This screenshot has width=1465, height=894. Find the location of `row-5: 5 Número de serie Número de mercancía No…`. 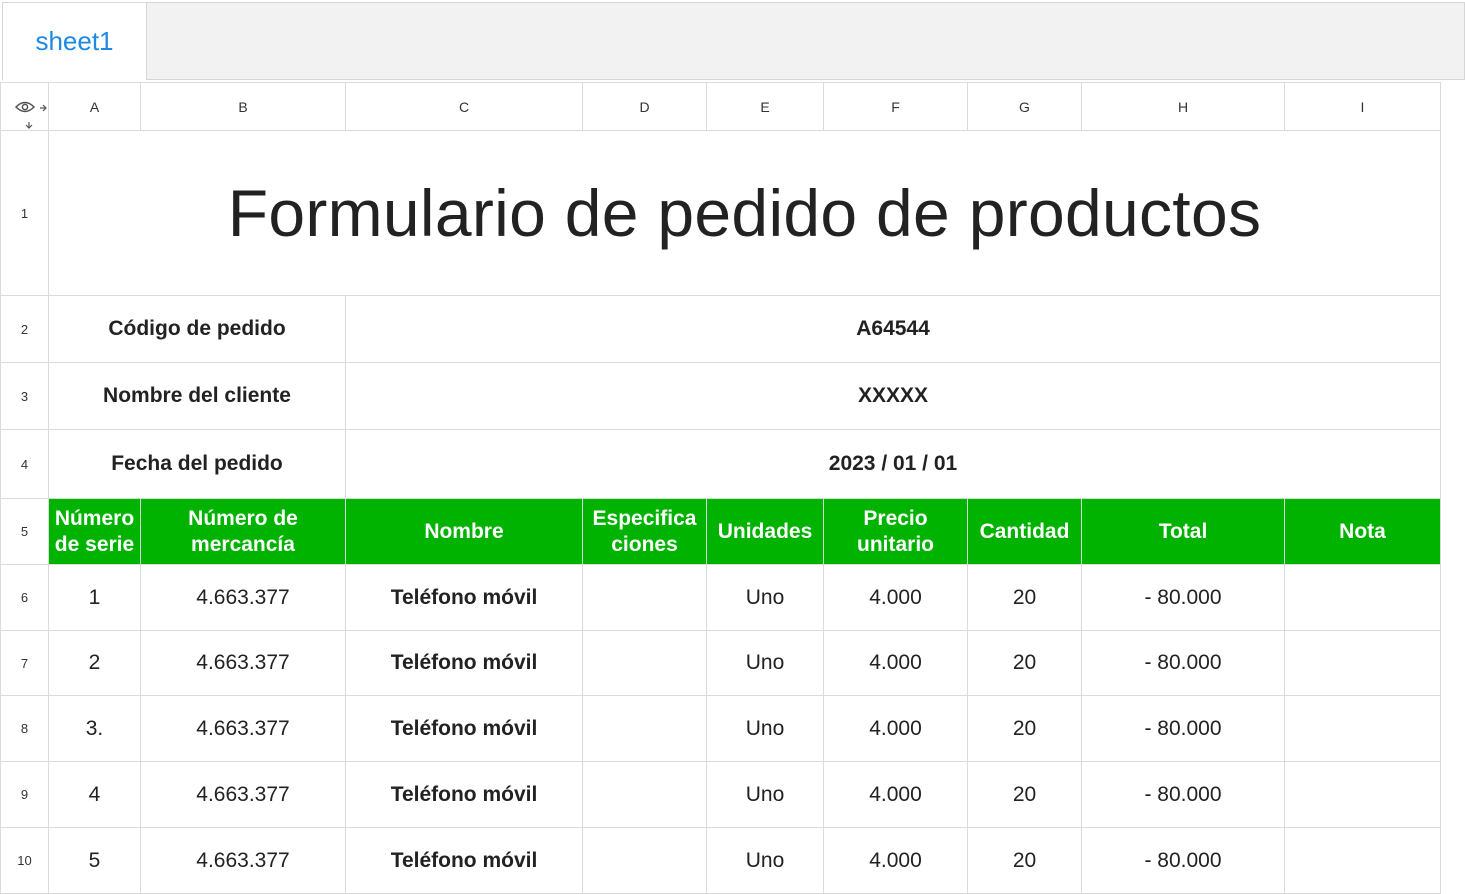

row-5: 5 Número de serie Número de mercancía No… is located at coordinates (720, 531).